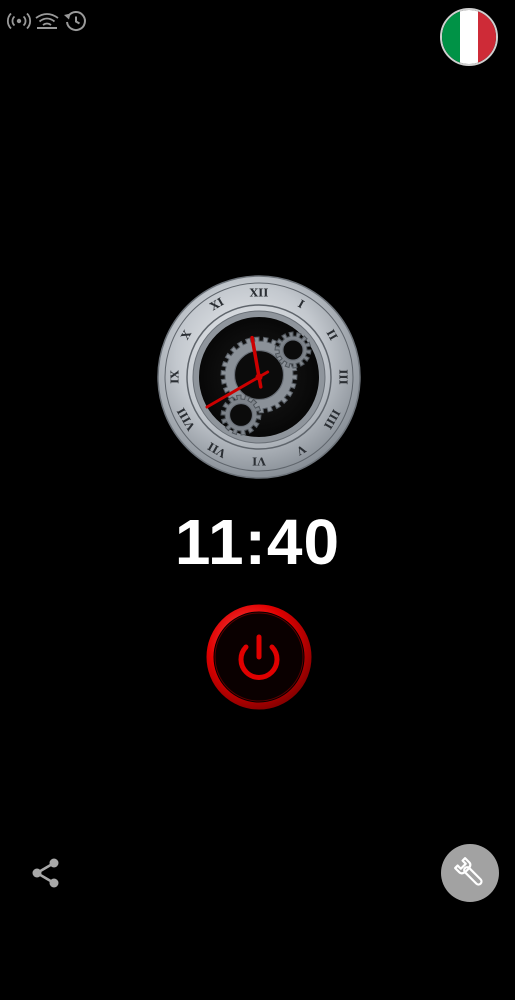 The width and height of the screenshot is (515, 1000). What do you see at coordinates (257, 542) in the screenshot?
I see `time-display: 11:40` at bounding box center [257, 542].